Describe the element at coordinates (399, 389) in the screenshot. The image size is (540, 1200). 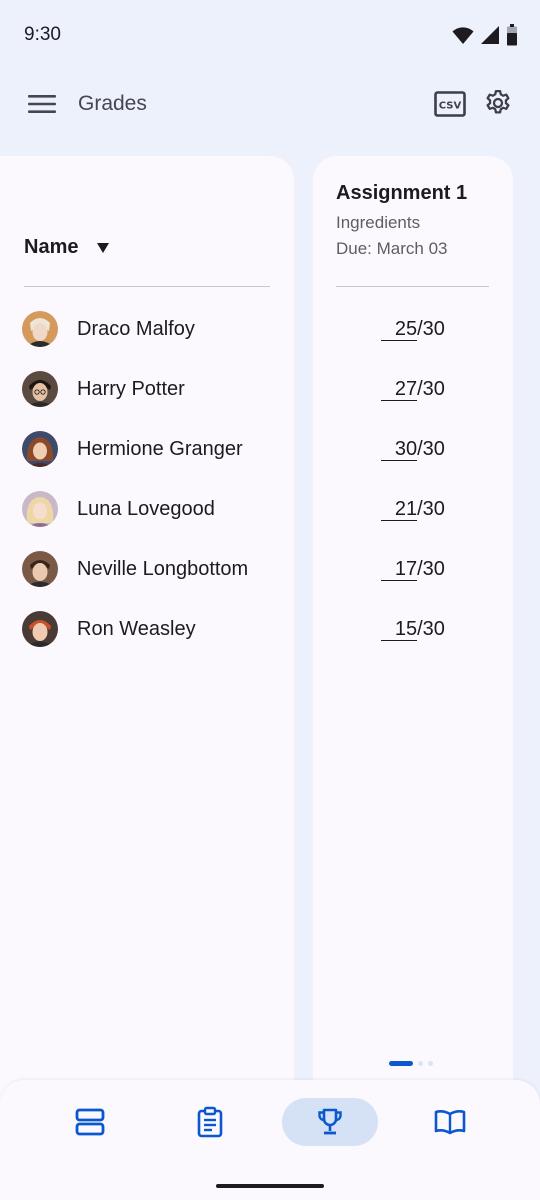
I see `grade-input: 27` at that location.